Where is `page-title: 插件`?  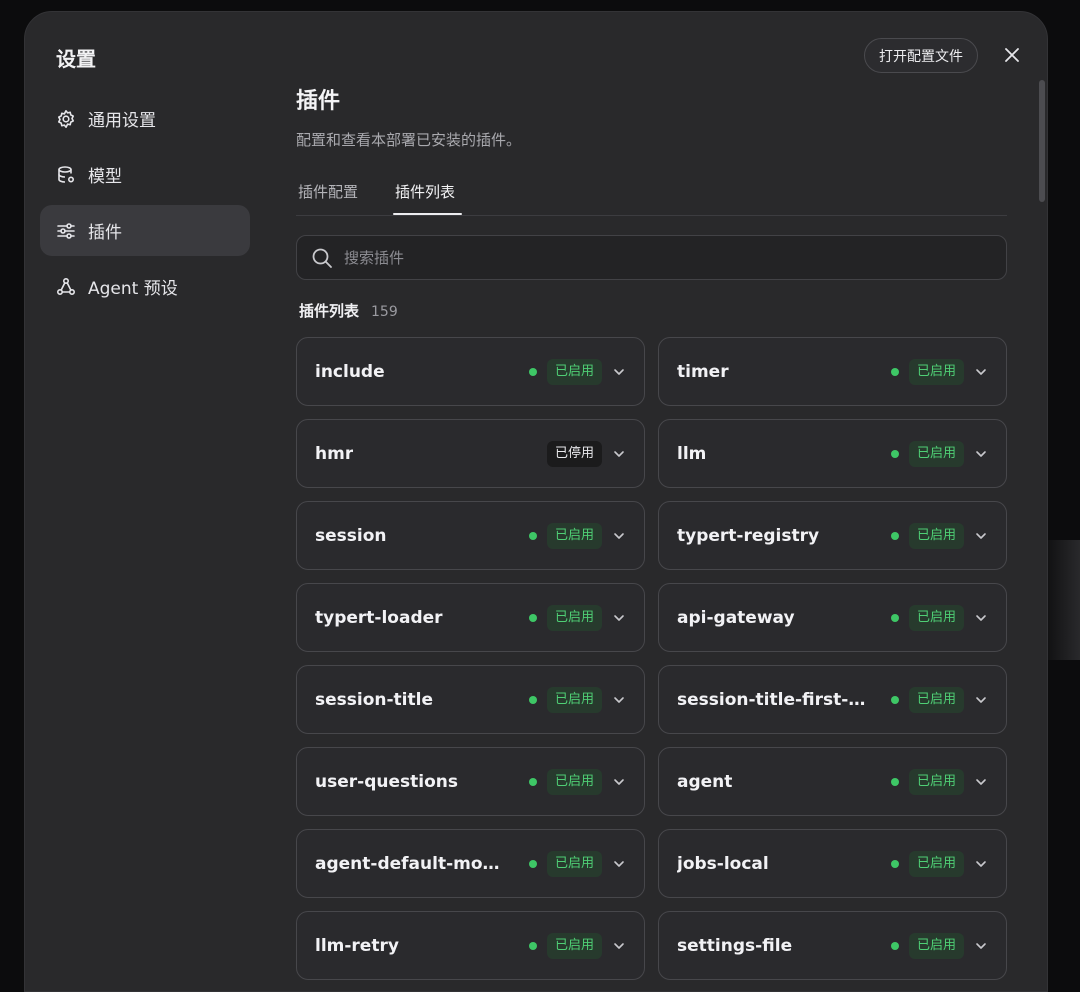
page-title: 插件 is located at coordinates (318, 101).